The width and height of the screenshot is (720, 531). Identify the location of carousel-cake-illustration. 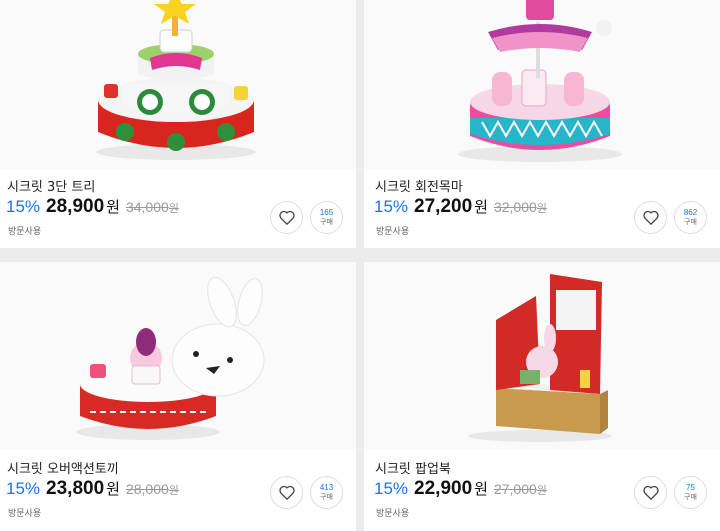
(540, 81).